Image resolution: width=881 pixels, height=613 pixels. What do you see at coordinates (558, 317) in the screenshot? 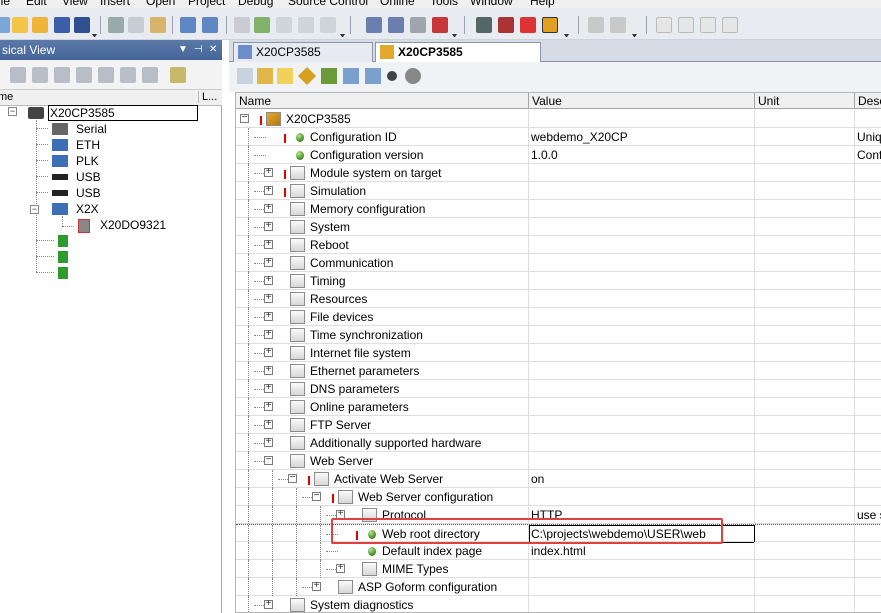
I see `table-row: + File devices` at bounding box center [558, 317].